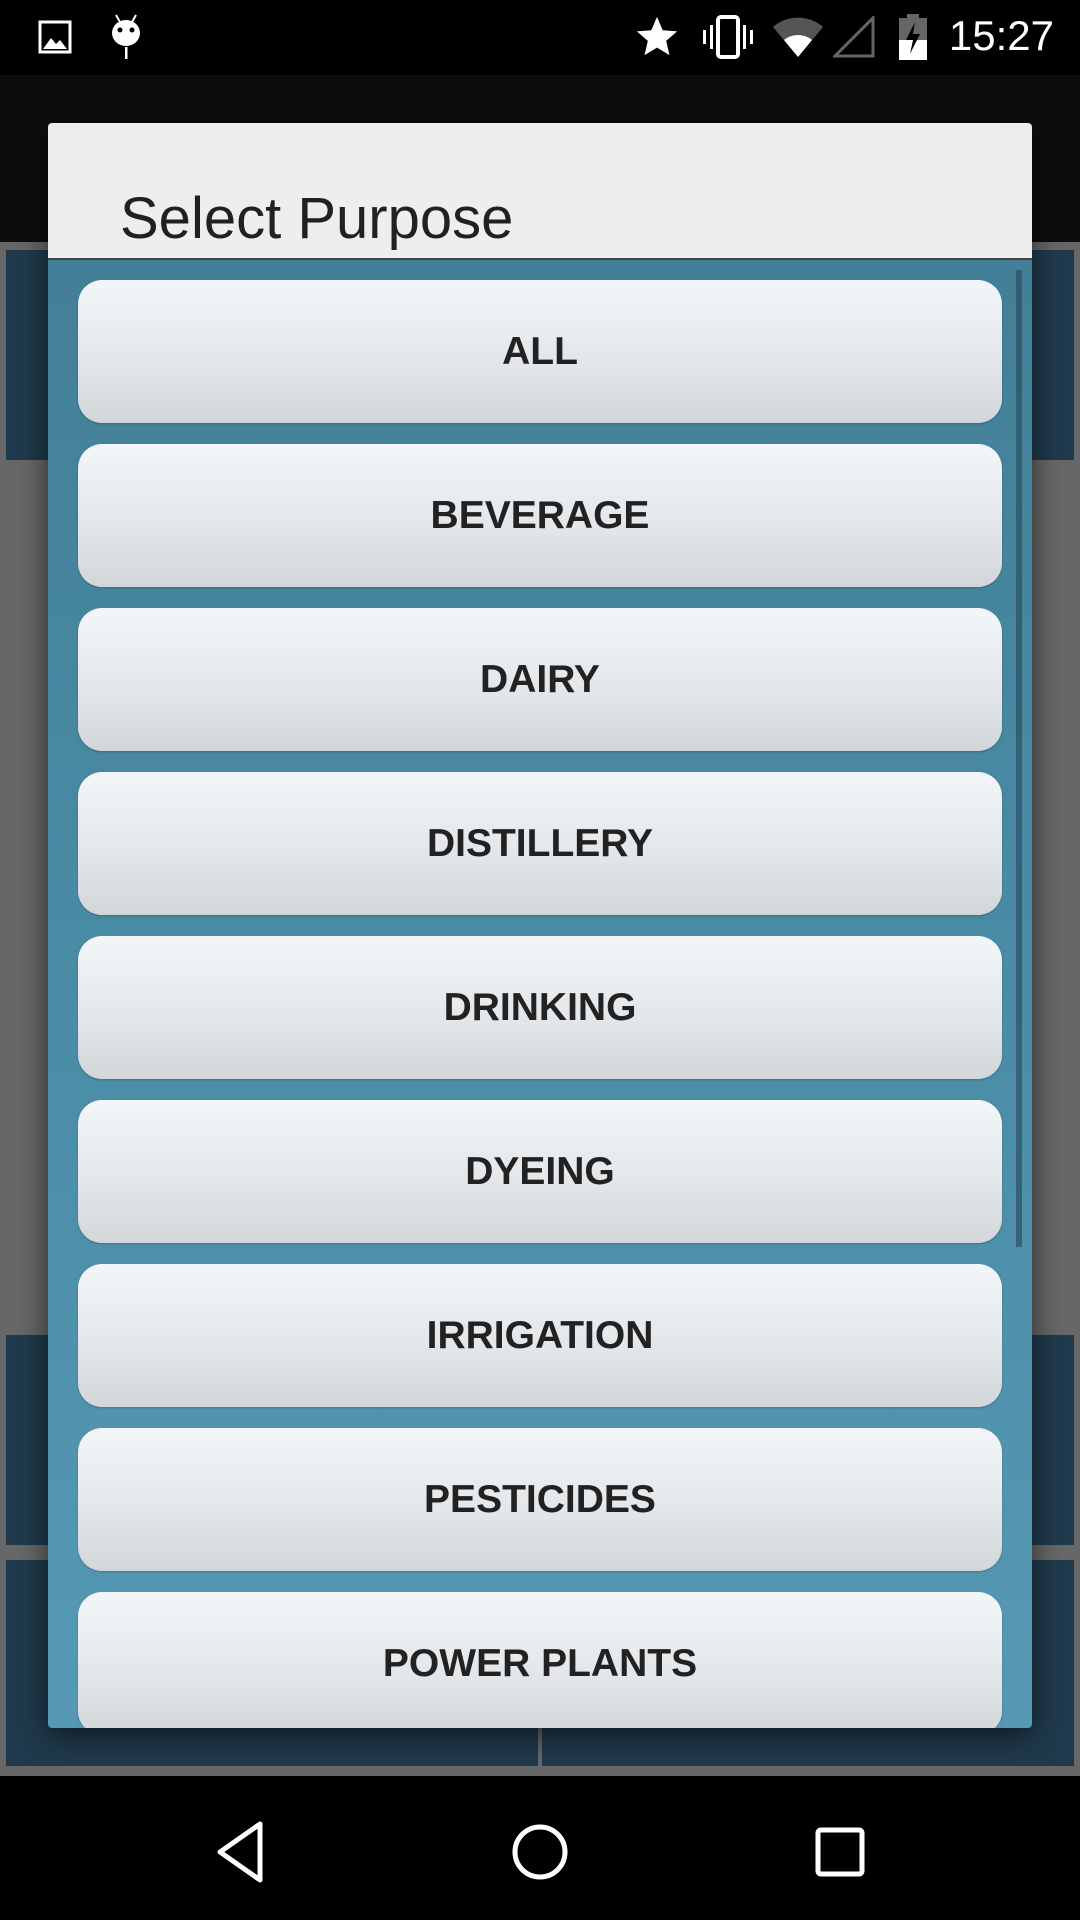  What do you see at coordinates (540, 37) in the screenshot?
I see `status-bar: 15:27` at bounding box center [540, 37].